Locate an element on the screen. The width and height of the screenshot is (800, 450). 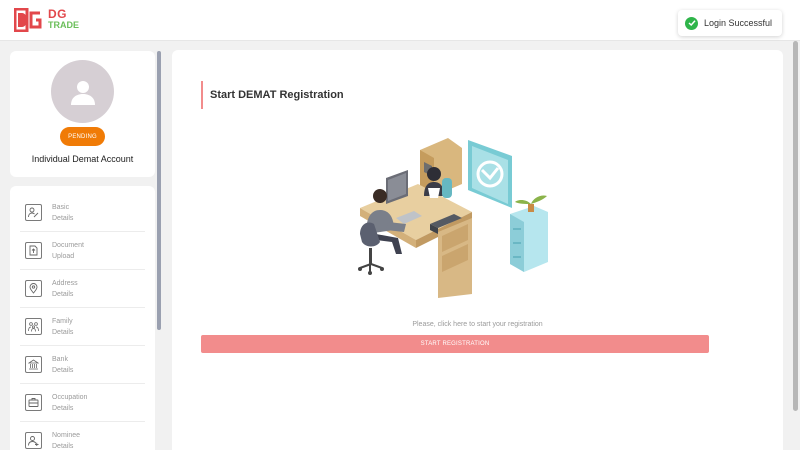
sidebar-item-address-details: Address Details is located at coordinates (82, 289).